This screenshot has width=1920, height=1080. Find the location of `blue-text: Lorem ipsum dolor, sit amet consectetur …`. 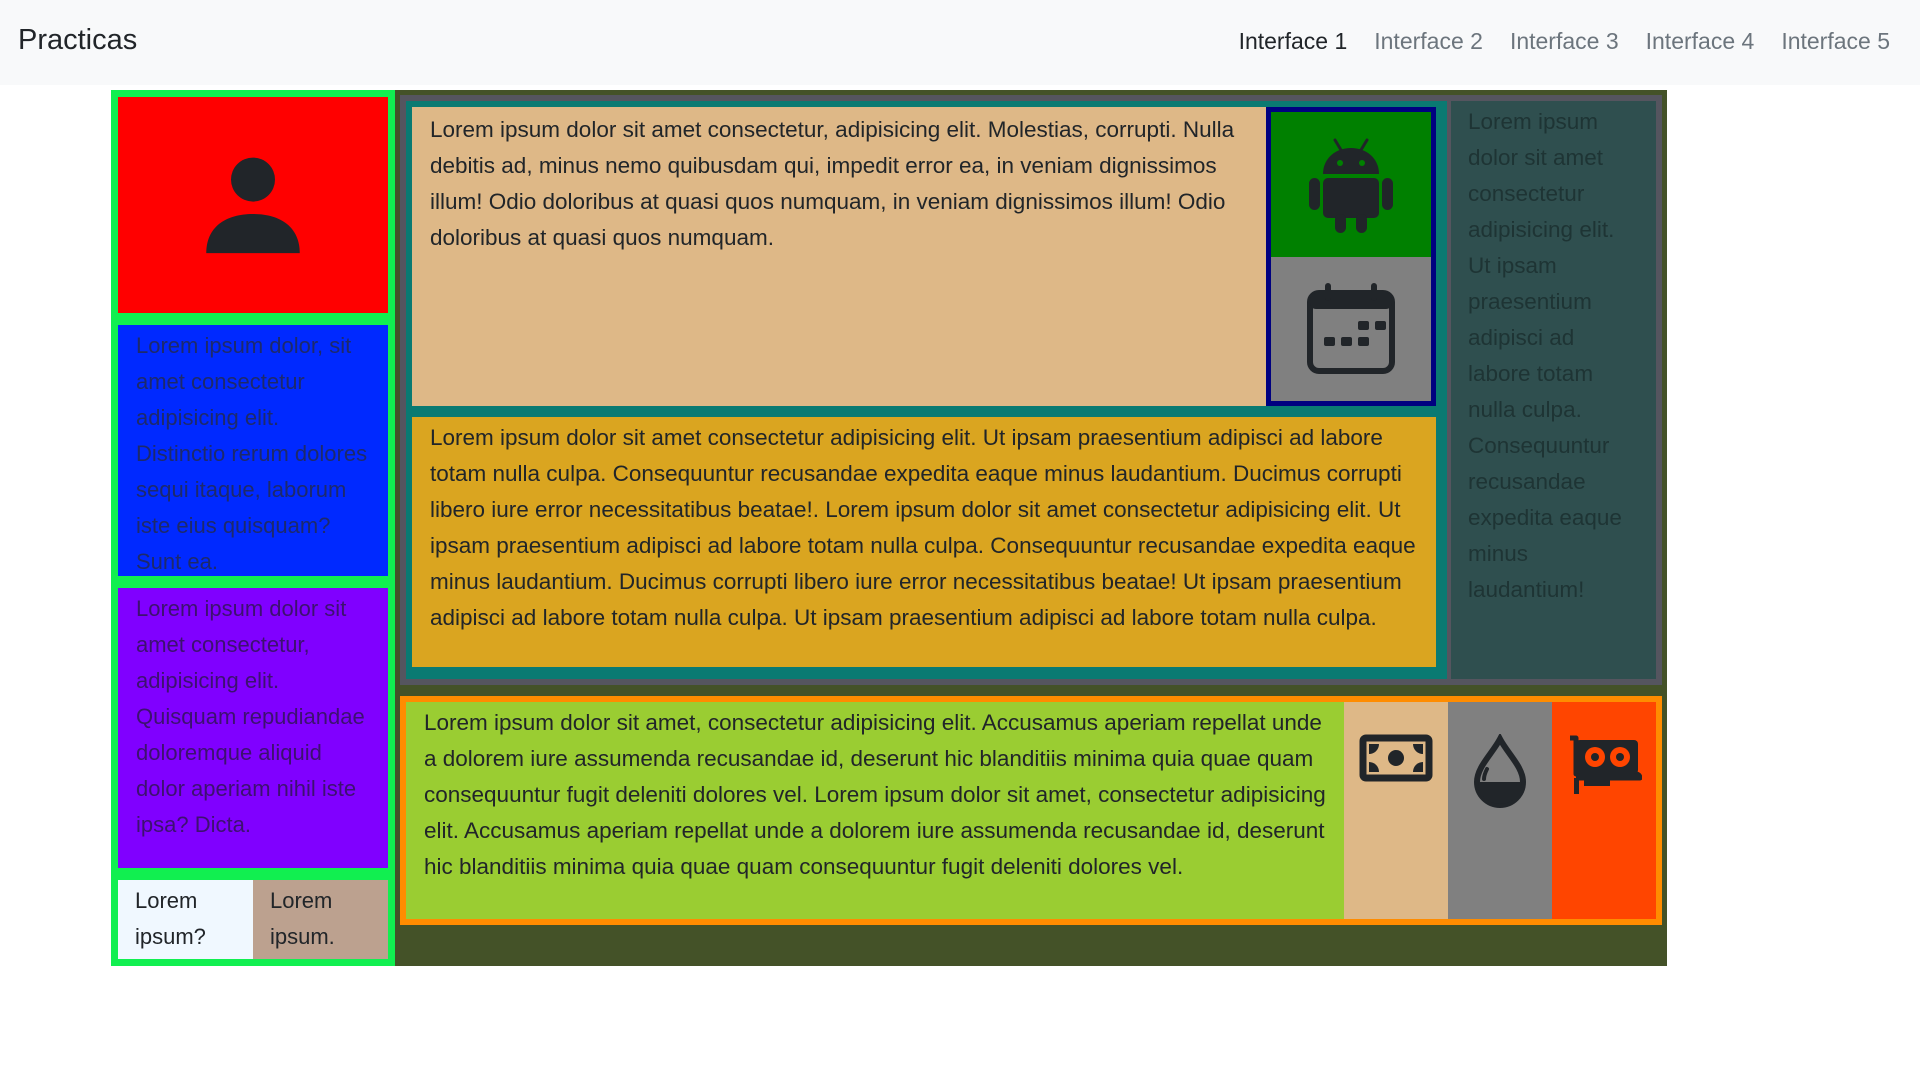

blue-text: Lorem ipsum dolor, sit amet consectetur … is located at coordinates (252, 453).